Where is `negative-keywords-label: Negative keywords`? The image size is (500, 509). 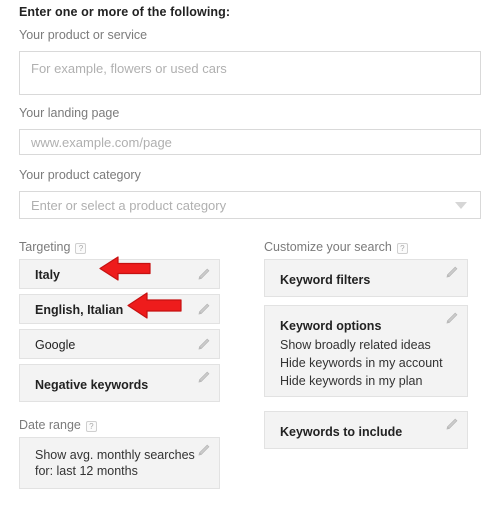 negative-keywords-label: Negative keywords is located at coordinates (92, 385).